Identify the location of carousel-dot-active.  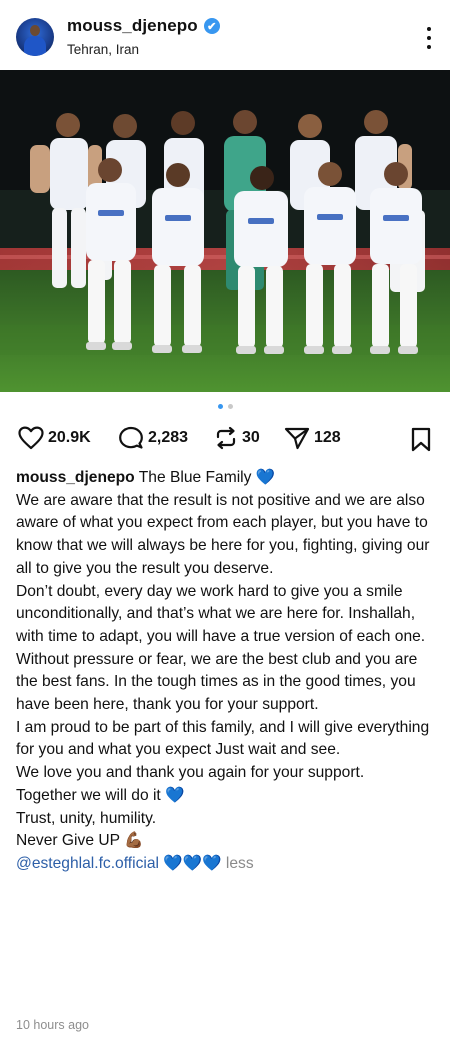
(220, 406).